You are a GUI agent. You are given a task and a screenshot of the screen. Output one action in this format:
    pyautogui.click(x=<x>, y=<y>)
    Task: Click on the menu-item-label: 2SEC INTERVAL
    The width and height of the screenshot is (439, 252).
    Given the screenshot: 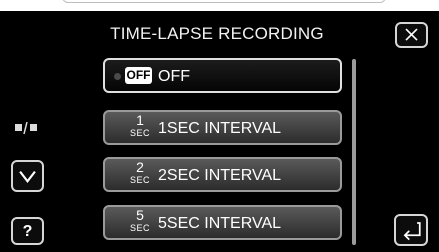 What is the action you would take?
    pyautogui.click(x=220, y=175)
    